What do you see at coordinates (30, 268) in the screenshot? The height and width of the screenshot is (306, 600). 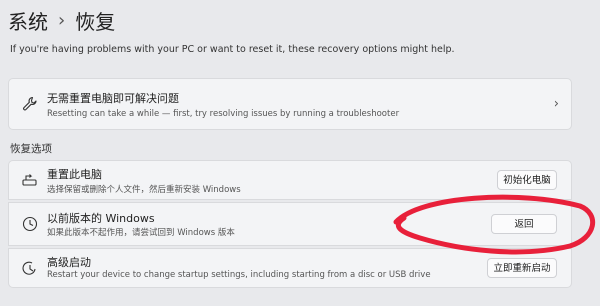 I see `advanced-startup-icon` at bounding box center [30, 268].